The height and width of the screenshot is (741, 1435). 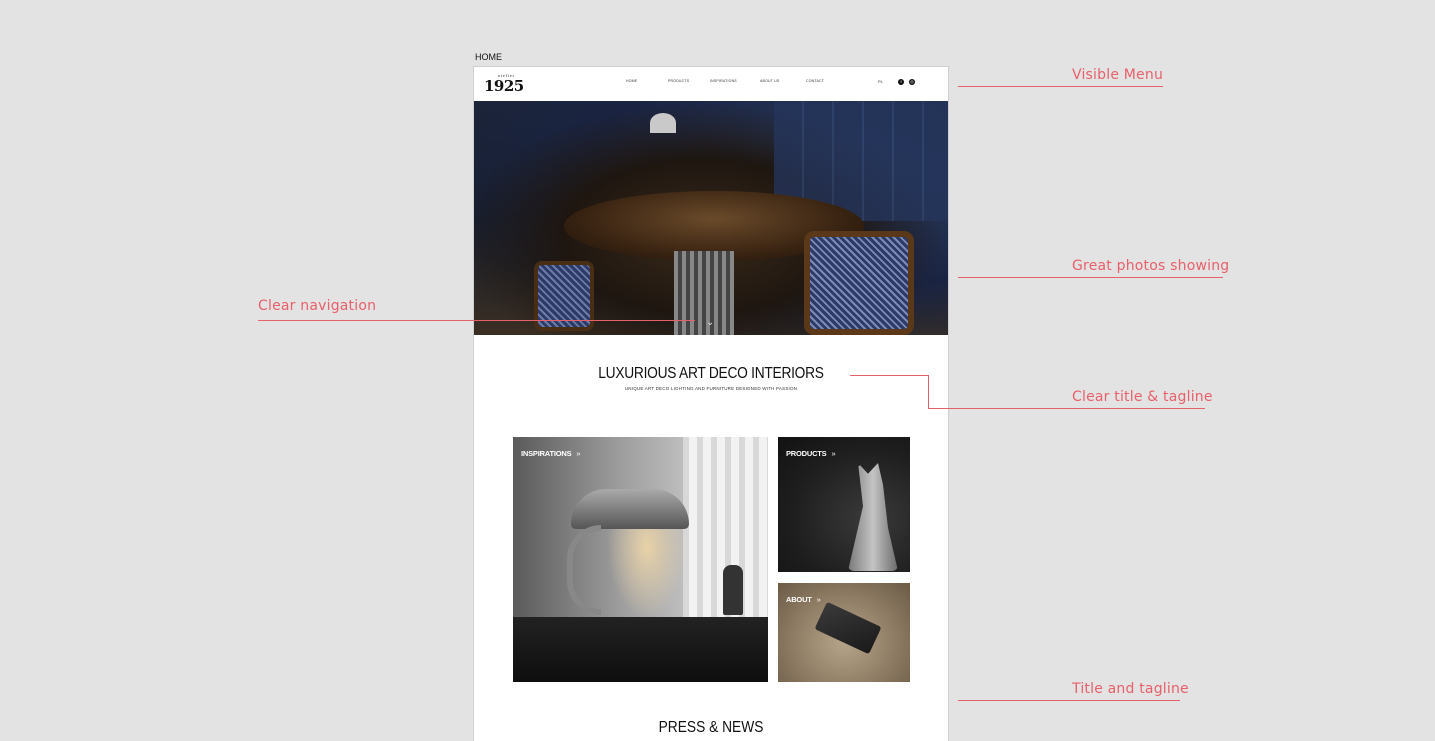 I want to click on lamp-arc-image, so click(x=584, y=570).